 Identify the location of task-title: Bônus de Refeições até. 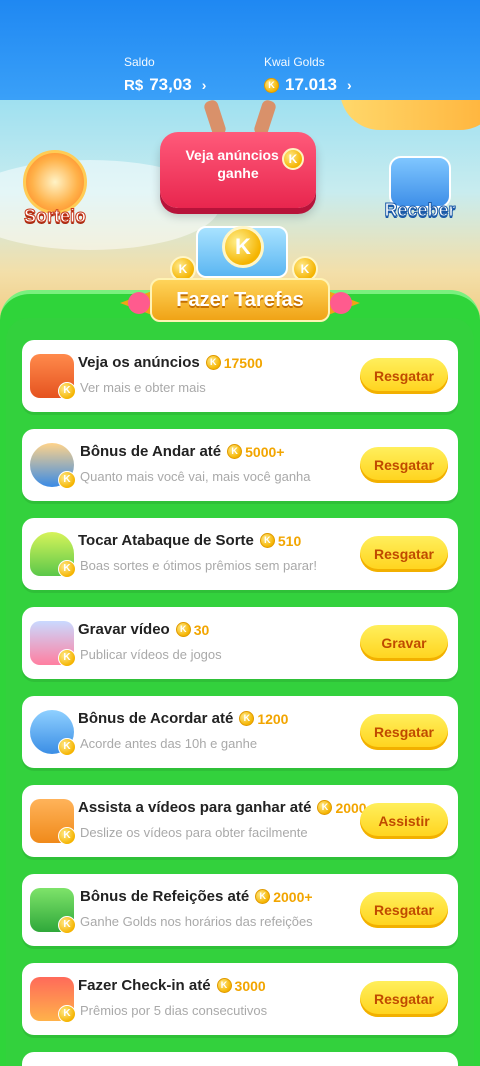
(165, 896).